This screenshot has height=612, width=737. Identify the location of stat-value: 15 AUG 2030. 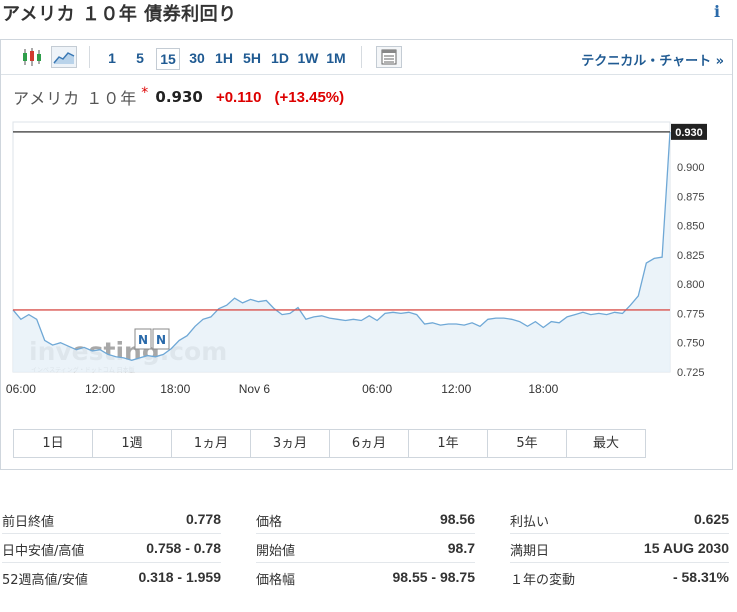
(686, 548).